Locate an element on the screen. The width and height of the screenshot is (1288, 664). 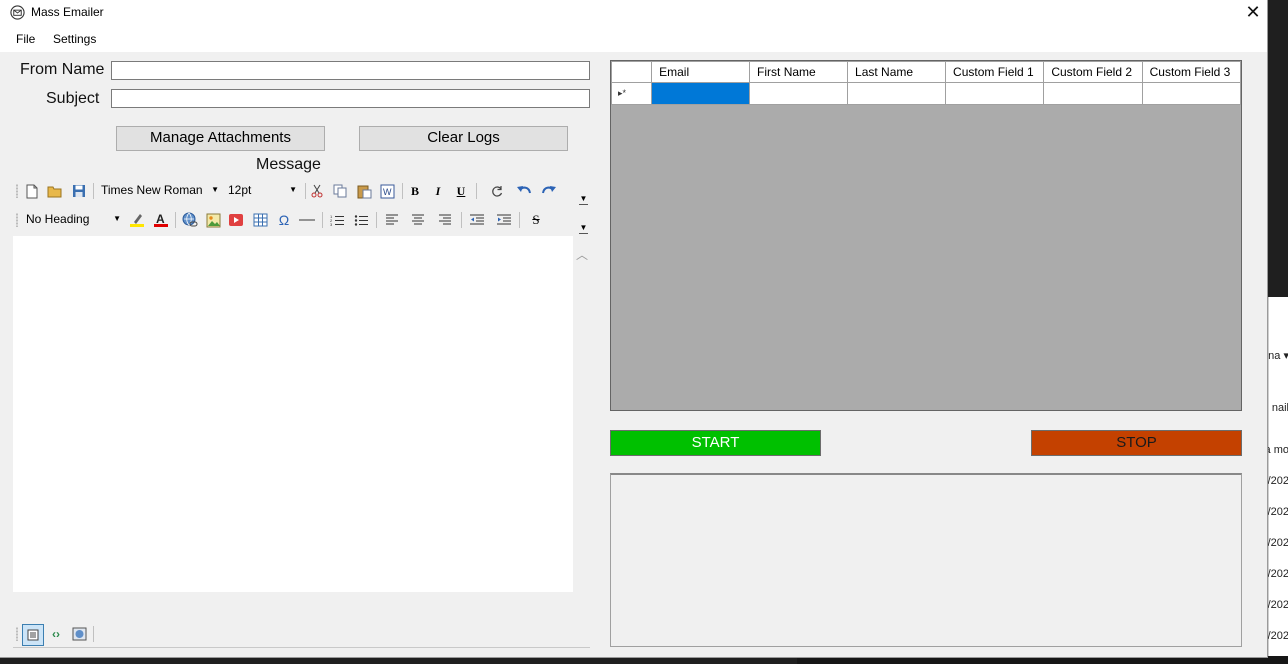
from-name-label: From Name is located at coordinates (62, 69).